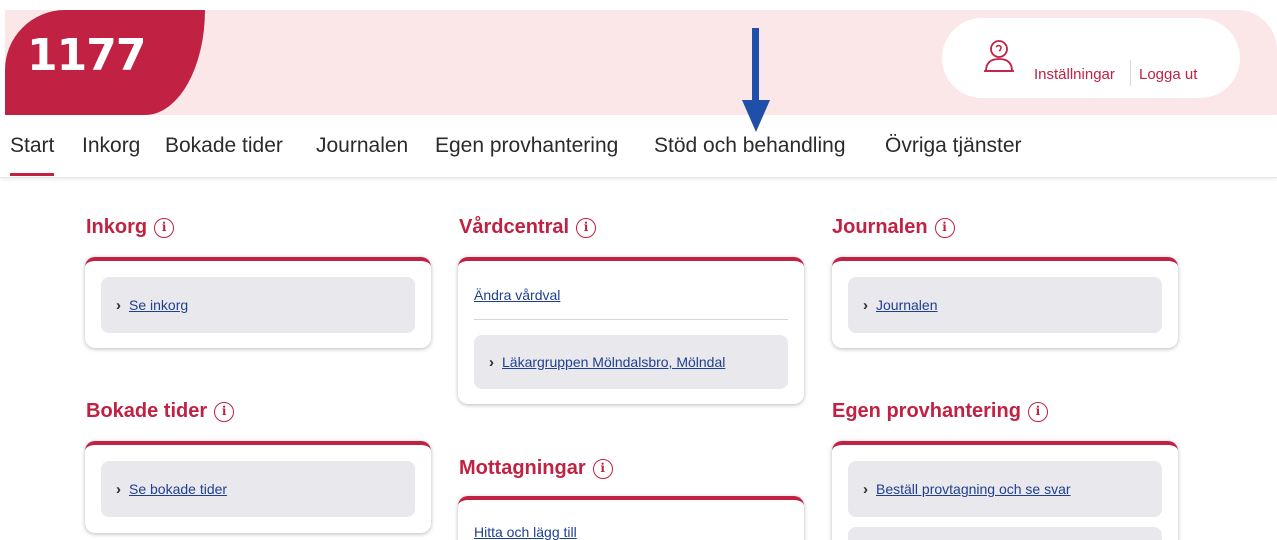 Image resolution: width=1277 pixels, height=540 pixels. Describe the element at coordinates (907, 305) in the screenshot. I see `journalen-link: Journalen` at that location.